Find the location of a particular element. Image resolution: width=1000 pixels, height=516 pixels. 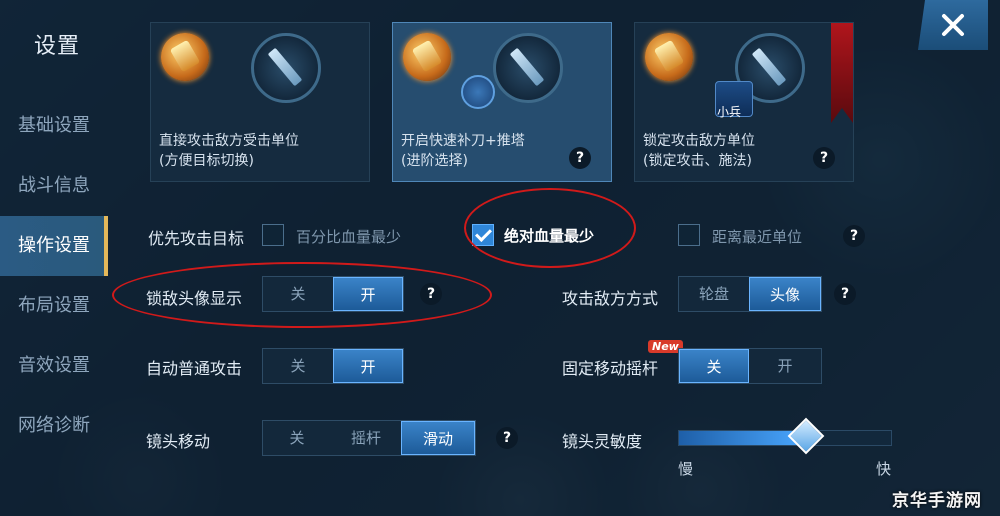

attack-method-toggle: 轮盘 头像 is located at coordinates (750, 294).